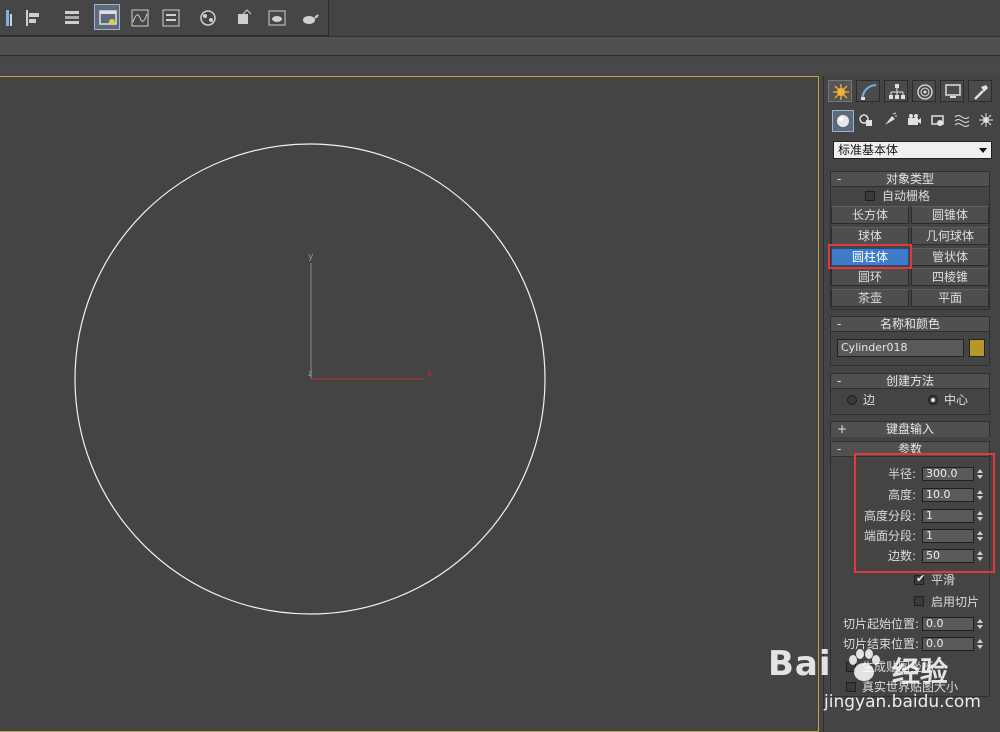 Image resolution: width=1000 pixels, height=732 pixels. What do you see at coordinates (896, 91) in the screenshot?
I see `hierarchy-tab` at bounding box center [896, 91].